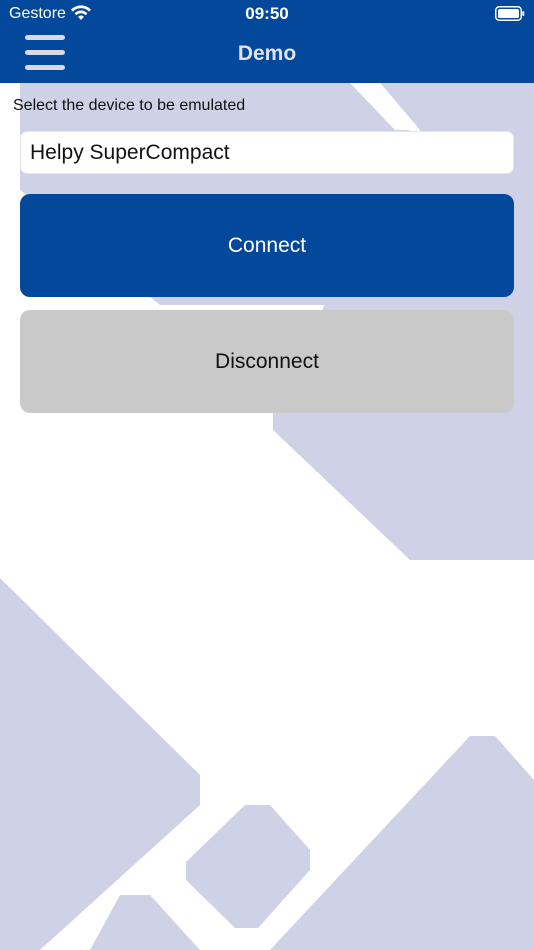  Describe the element at coordinates (129, 105) in the screenshot. I see `device-prompt-label: Select the device to be emulated` at that location.